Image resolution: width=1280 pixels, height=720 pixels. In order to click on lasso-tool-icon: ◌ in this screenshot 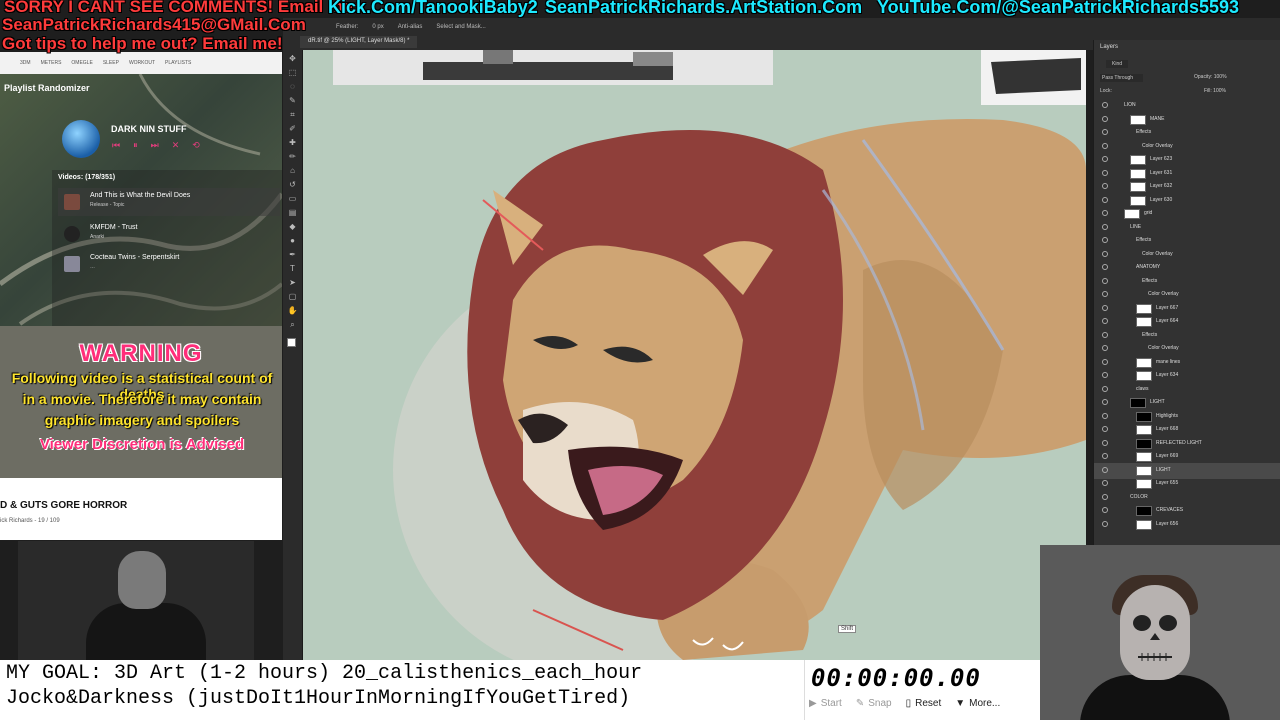, I will do `click(293, 87)`.